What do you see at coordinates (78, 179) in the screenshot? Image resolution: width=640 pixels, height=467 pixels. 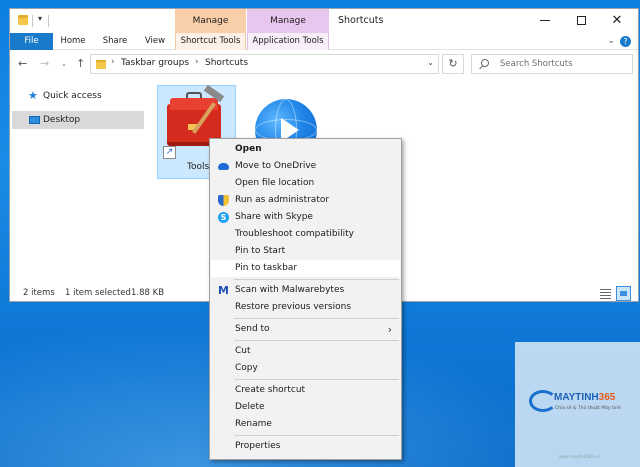 I see `navigation-pane: ★ Quick access Desktop` at bounding box center [78, 179].